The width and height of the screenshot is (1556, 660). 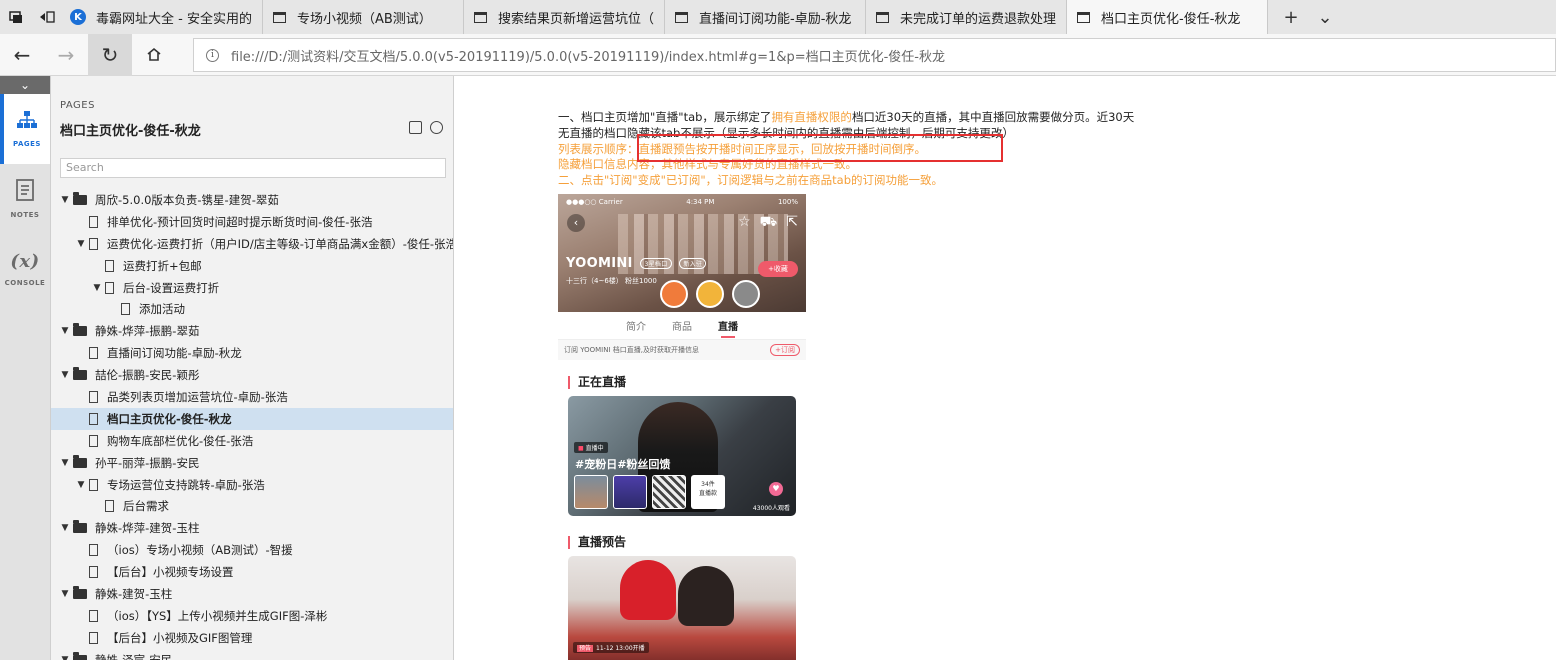 What do you see at coordinates (252, 288) in the screenshot?
I see `sitemap-page: ▼ 后台-设置运费打折` at bounding box center [252, 288].